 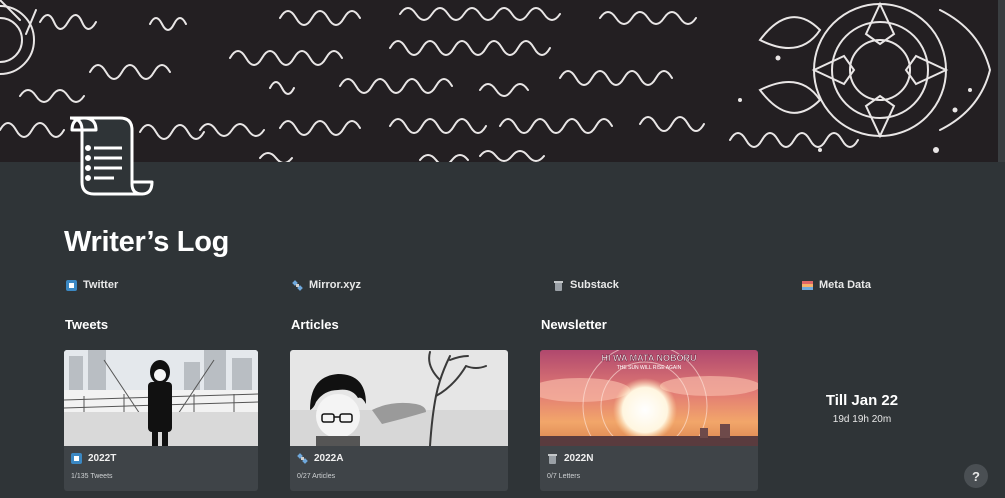 What do you see at coordinates (649, 368) in the screenshot?
I see `cover-text-2: THE SUN WILL RISE AGAIN` at bounding box center [649, 368].